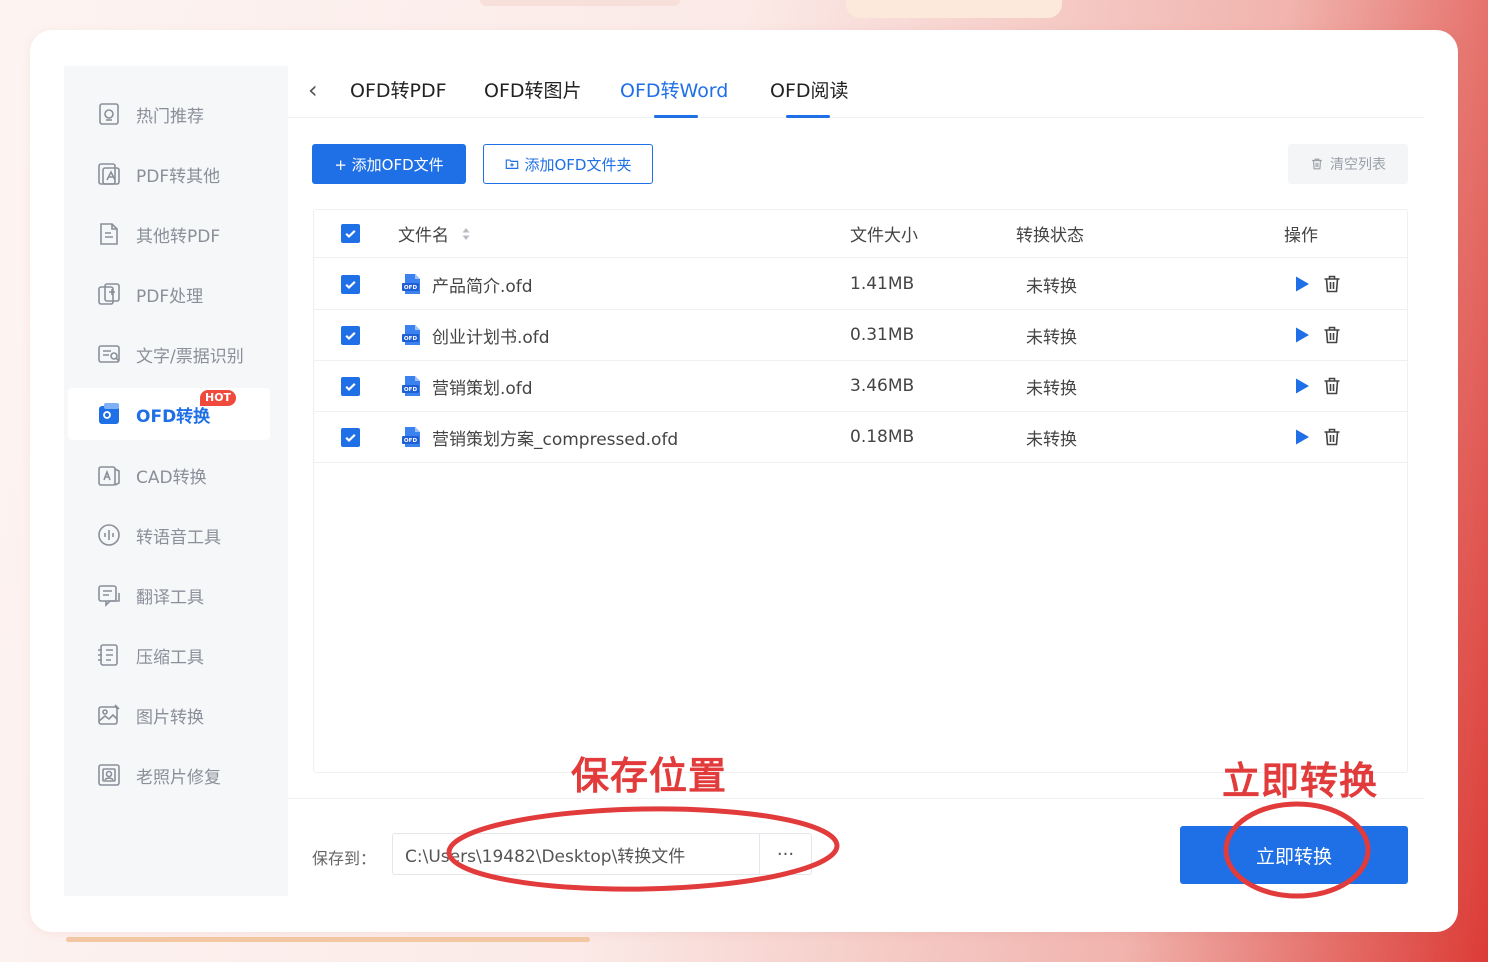 This screenshot has width=1488, height=962. Describe the element at coordinates (491, 337) in the screenshot. I see `file-name: 创业计划书.ofd` at that location.